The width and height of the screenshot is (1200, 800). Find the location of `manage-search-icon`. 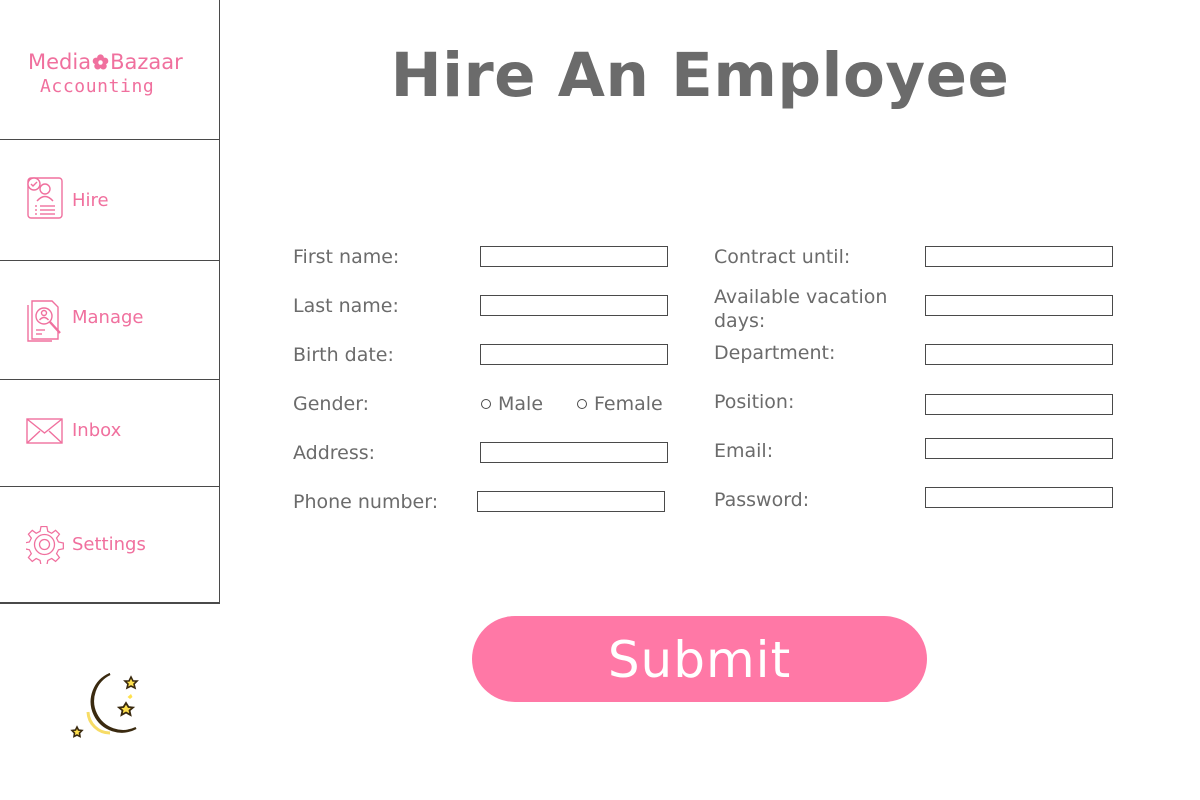

manage-search-icon is located at coordinates (44, 321).